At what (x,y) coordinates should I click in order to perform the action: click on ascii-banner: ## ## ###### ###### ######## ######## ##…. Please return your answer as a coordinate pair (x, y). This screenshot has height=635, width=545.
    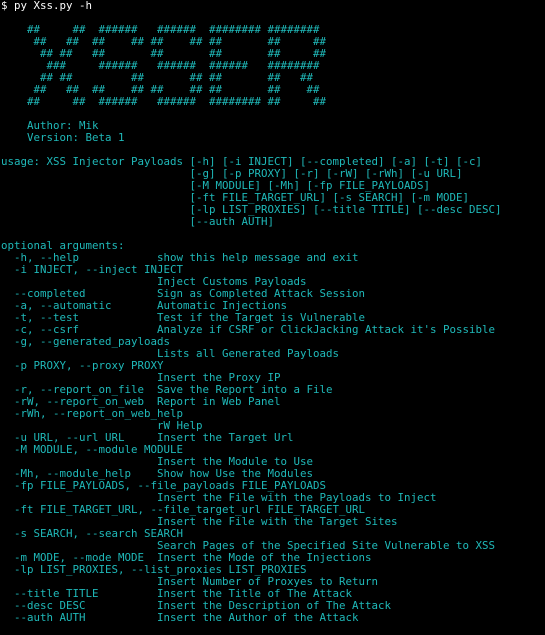
    Looking at the image, I should click on (272, 66).